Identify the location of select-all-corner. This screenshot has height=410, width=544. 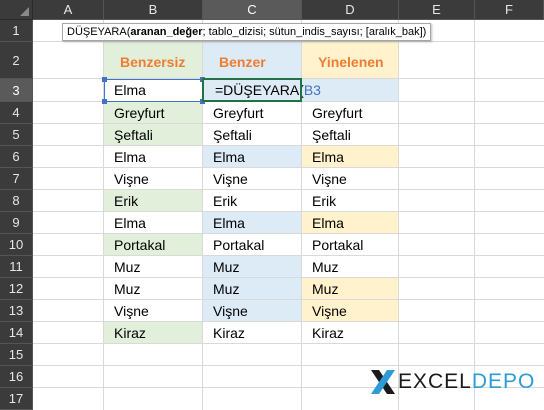
(16, 10).